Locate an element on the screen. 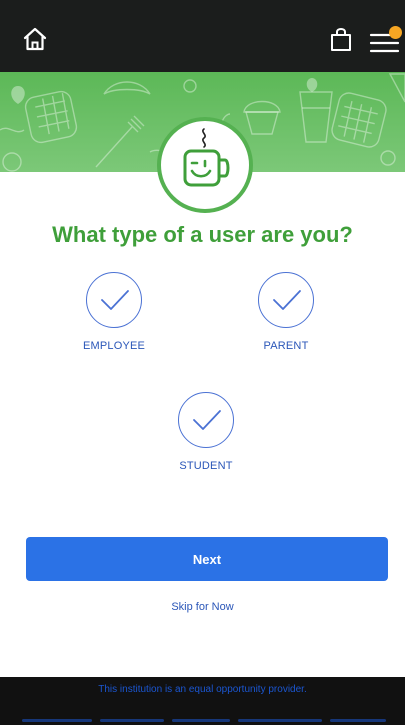 Image resolution: width=405 pixels, height=725 pixels. logo-badge is located at coordinates (205, 165).